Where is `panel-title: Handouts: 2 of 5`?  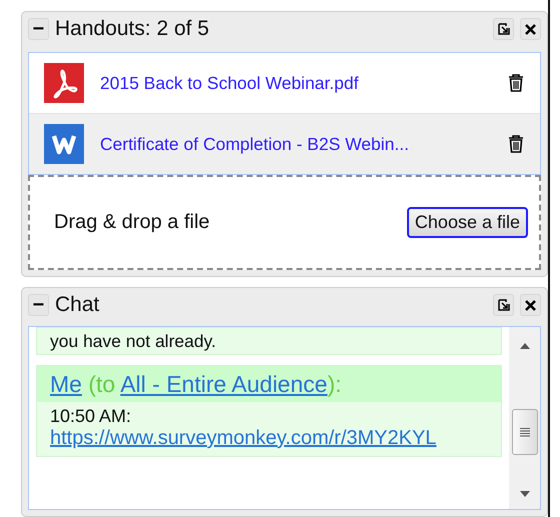
panel-title: Handouts: 2 of 5 is located at coordinates (132, 29).